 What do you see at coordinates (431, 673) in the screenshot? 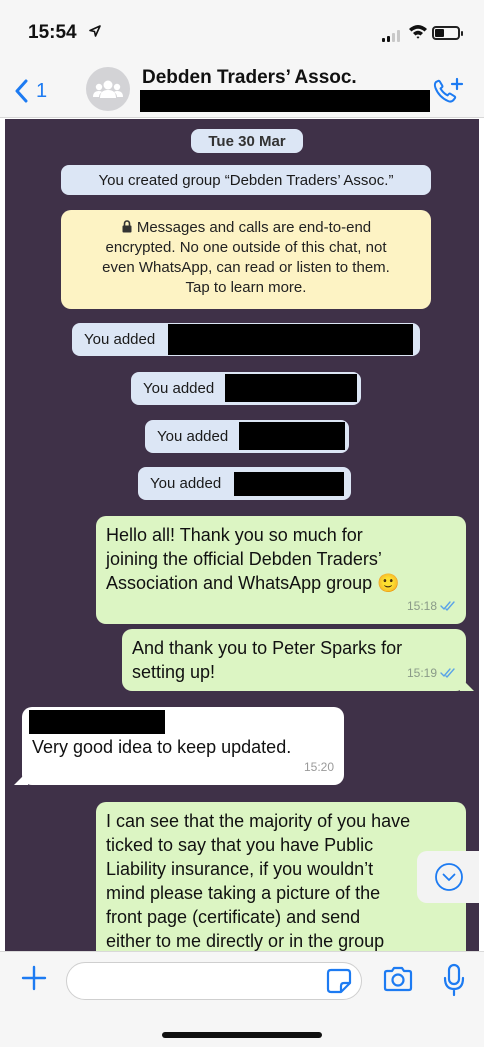
I see `message-time: 15:19` at bounding box center [431, 673].